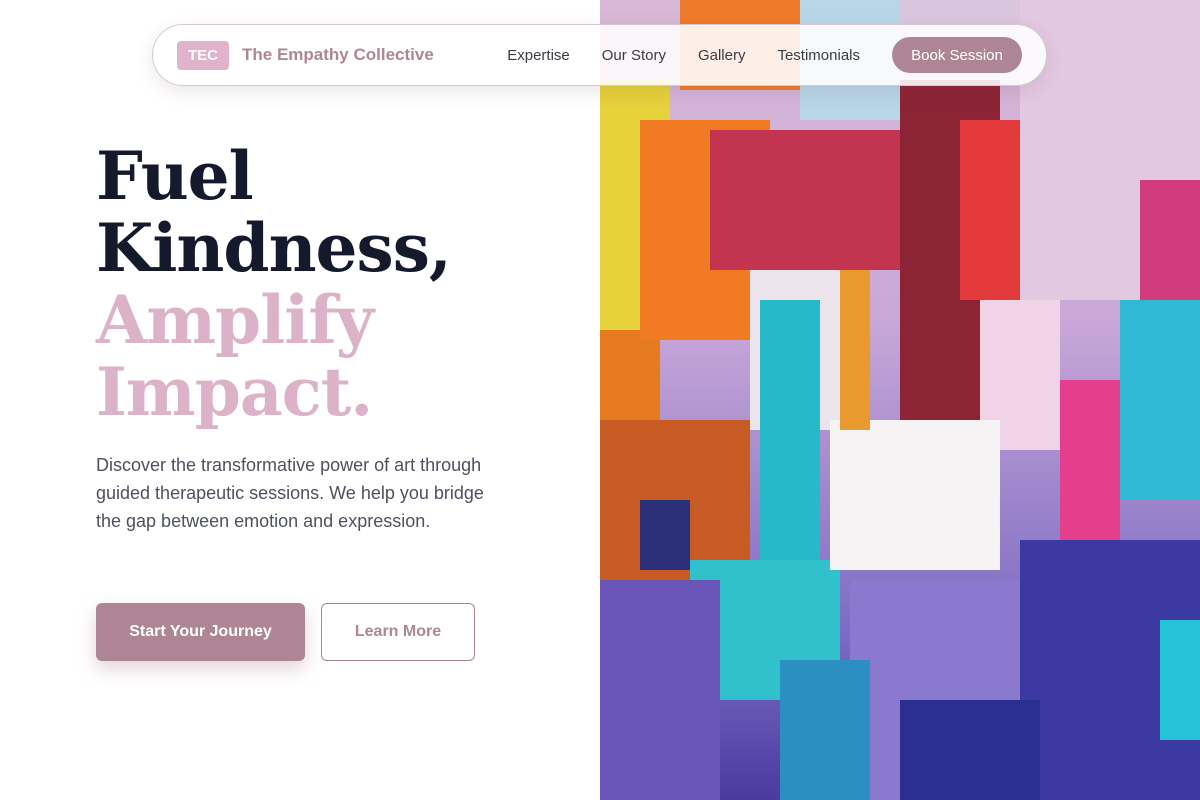  I want to click on hero-title-line-1: Fuel, so click(175, 176).